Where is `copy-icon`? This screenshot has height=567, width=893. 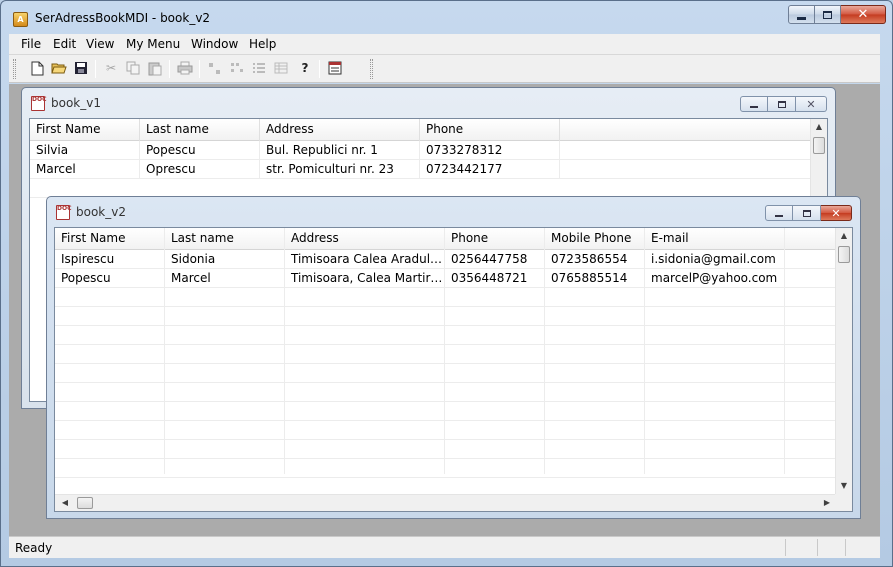 copy-icon is located at coordinates (133, 68).